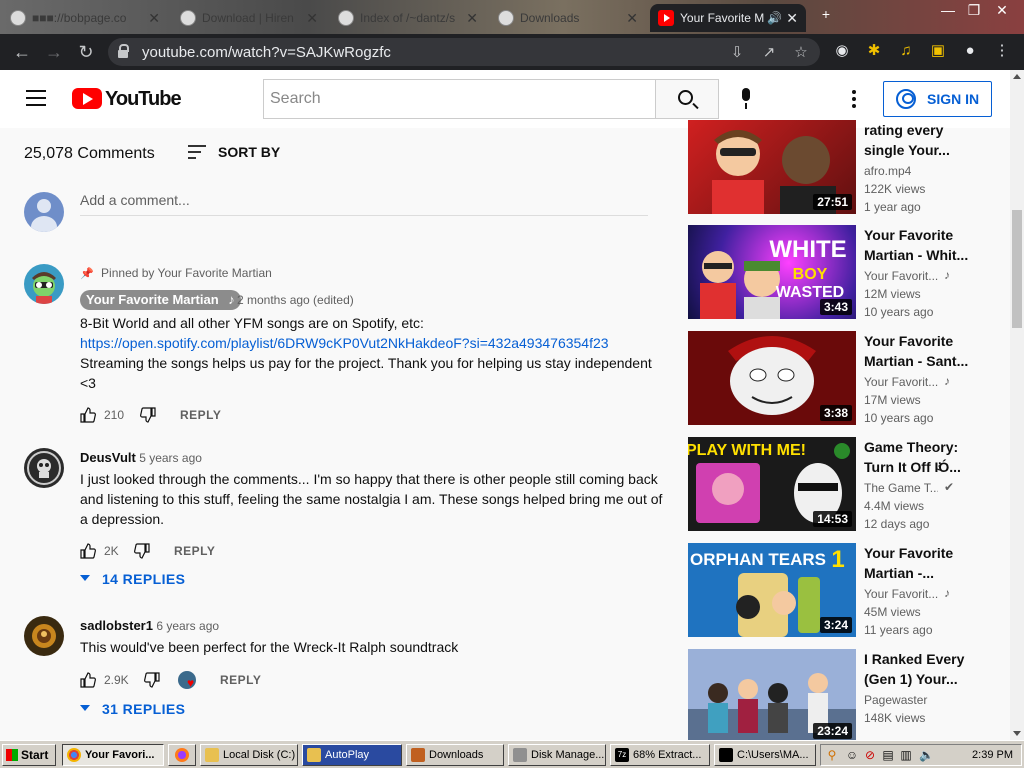 The width and height of the screenshot is (1024, 768). Describe the element at coordinates (774, 18) in the screenshot. I see `speaker-icon: 🔊` at that location.